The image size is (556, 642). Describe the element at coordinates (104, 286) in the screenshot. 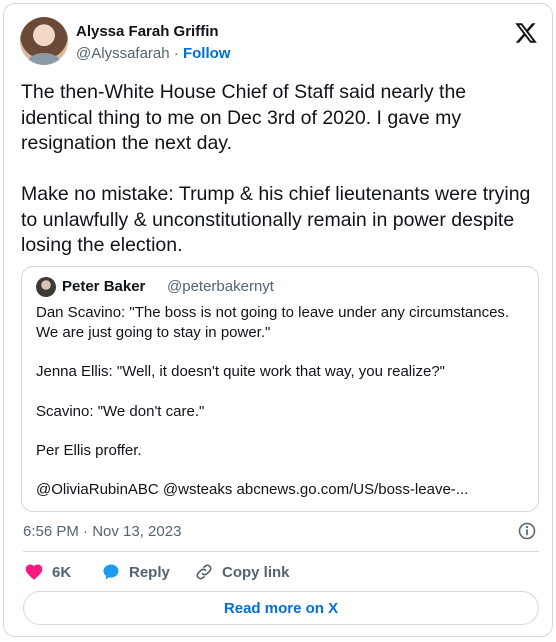

I see `quoted-author-name: Peter Baker` at that location.